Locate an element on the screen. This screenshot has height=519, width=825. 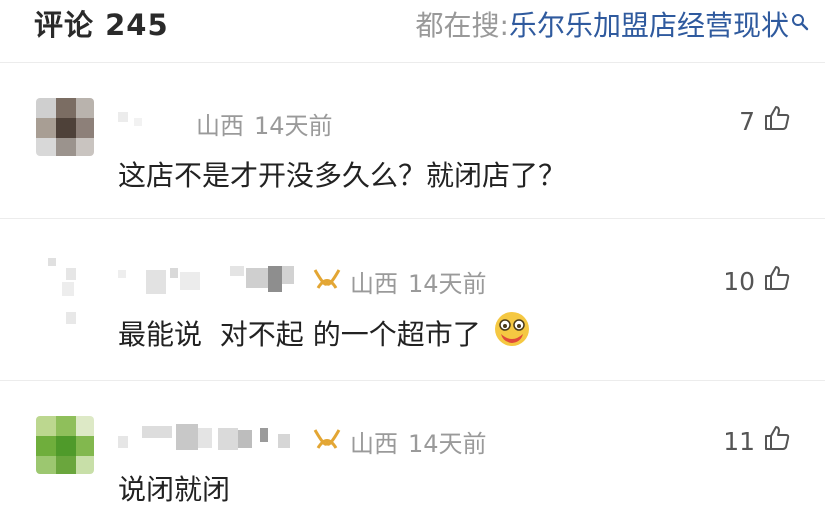
like-button: 10 is located at coordinates (757, 281).